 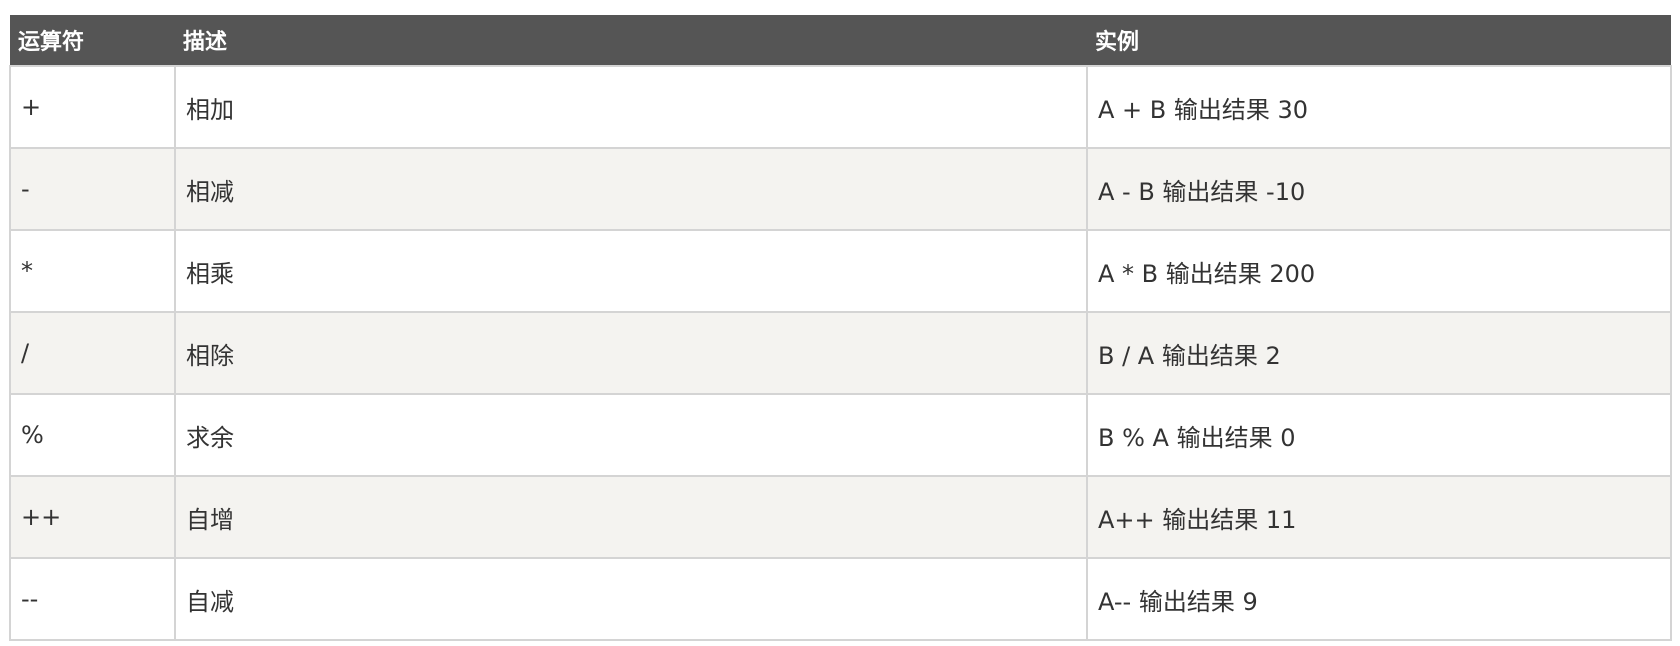 What do you see at coordinates (92, 107) in the screenshot?
I see `cell-operator: +` at bounding box center [92, 107].